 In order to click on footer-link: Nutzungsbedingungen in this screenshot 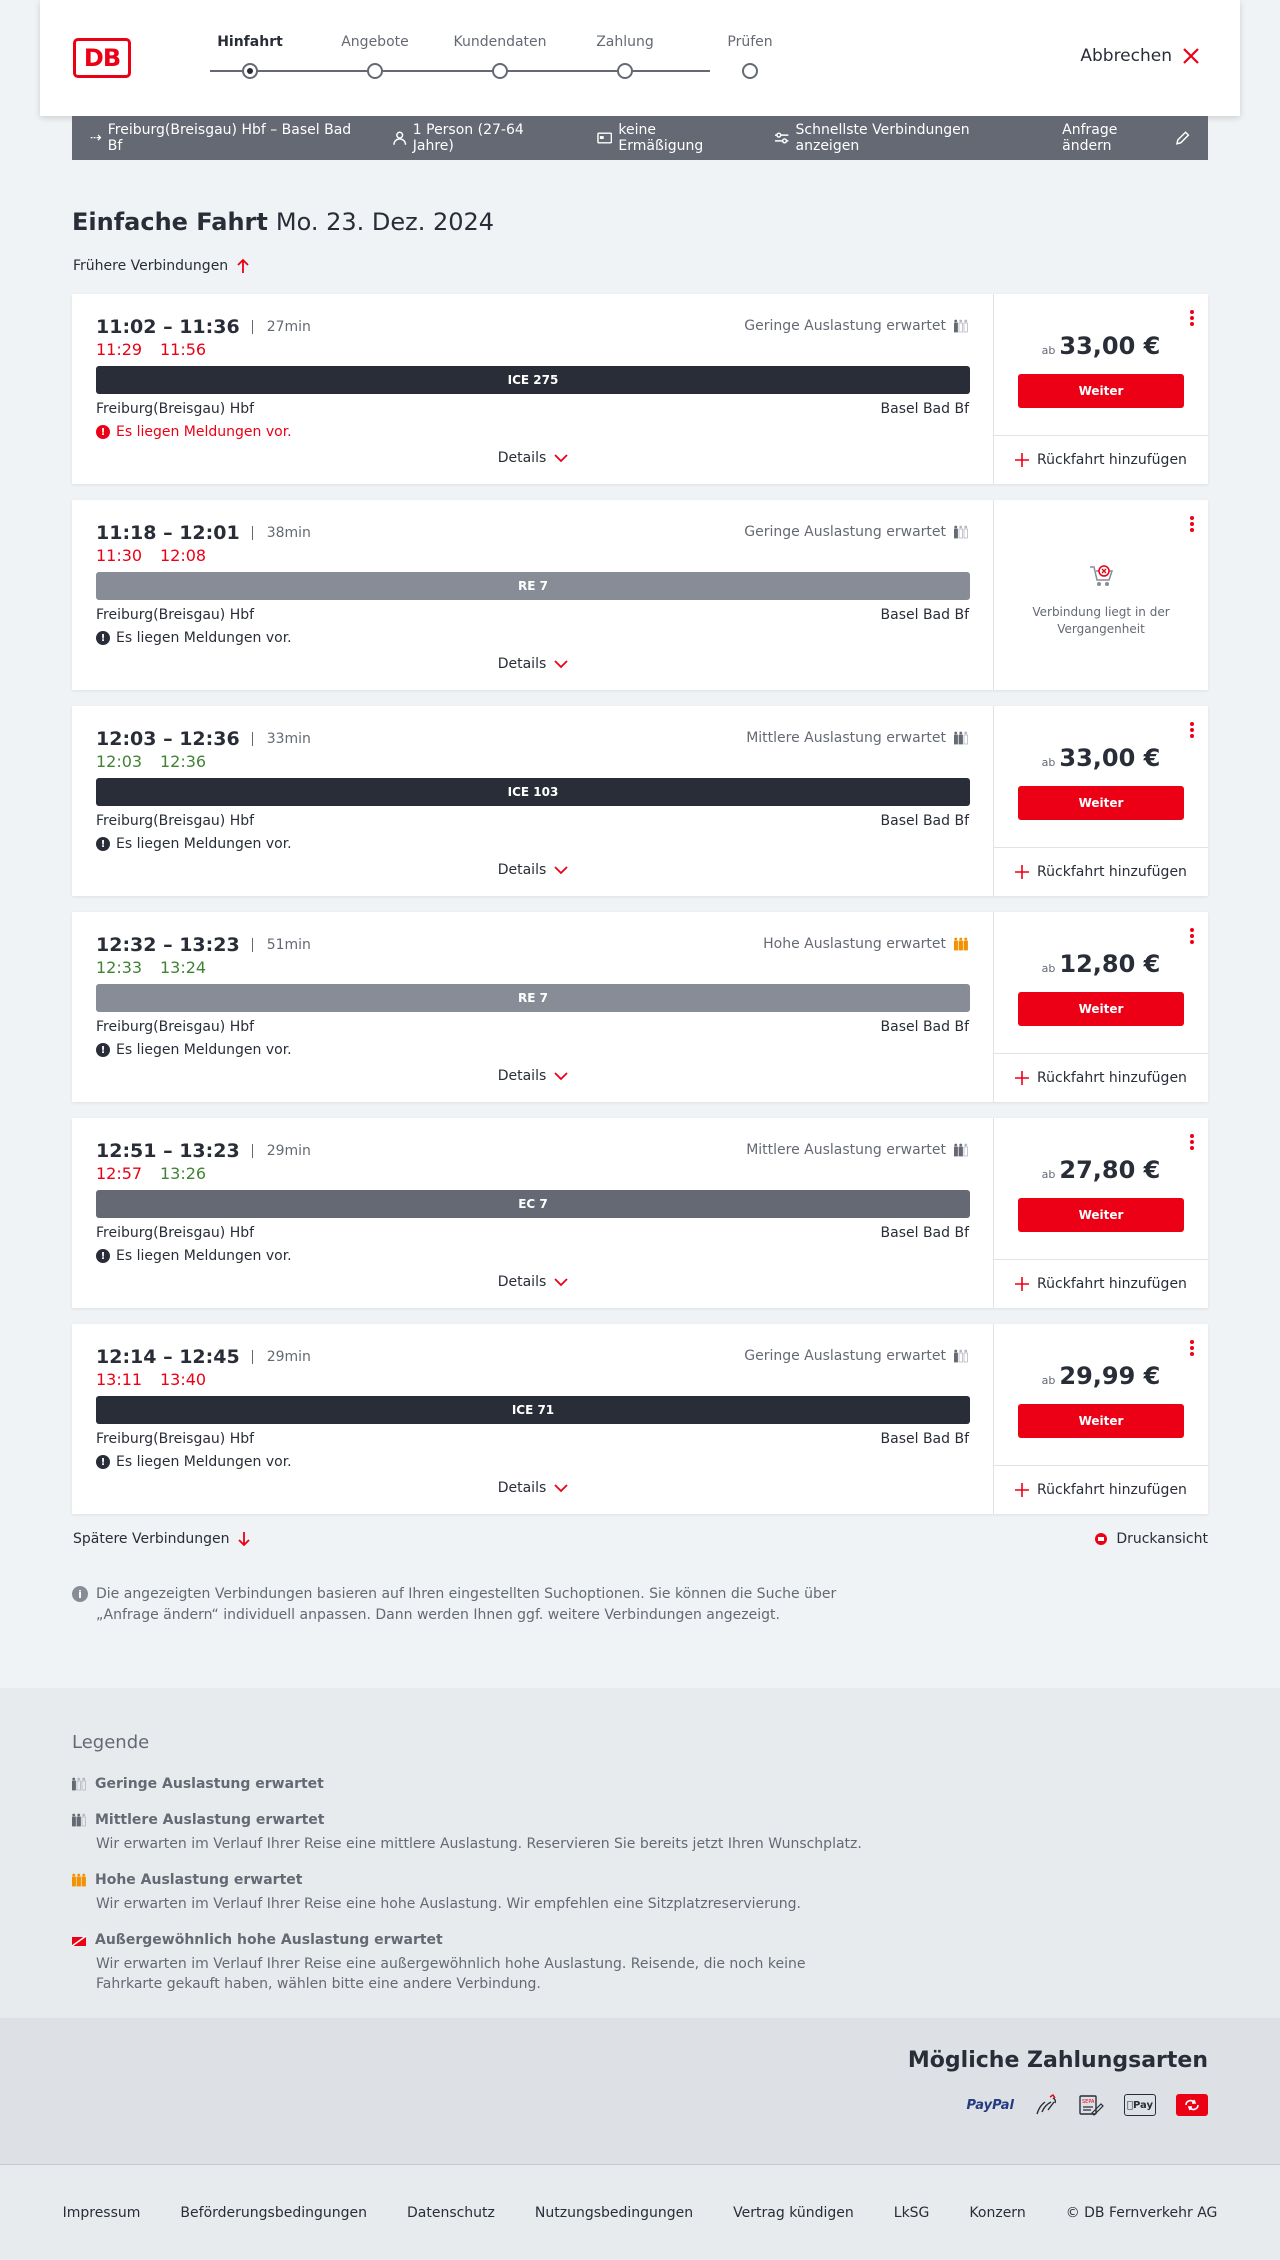, I will do `click(614, 2213)`.